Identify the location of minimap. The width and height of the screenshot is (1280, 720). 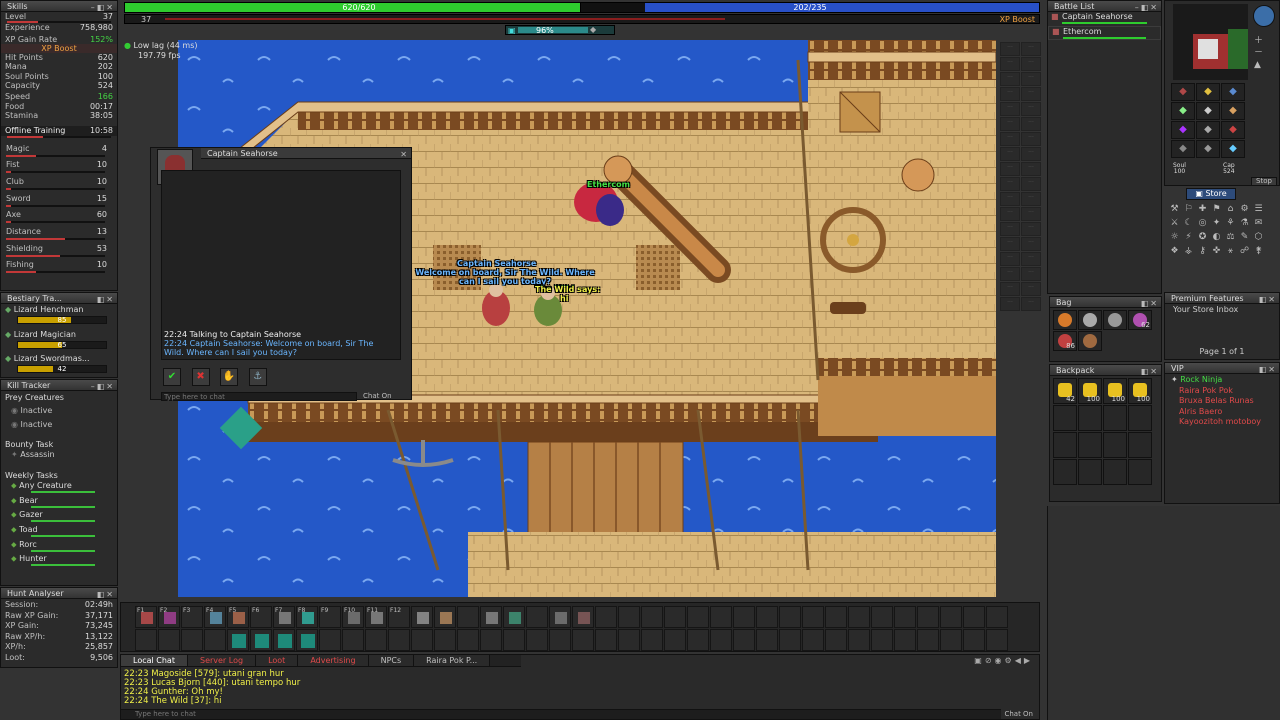
(1210, 42).